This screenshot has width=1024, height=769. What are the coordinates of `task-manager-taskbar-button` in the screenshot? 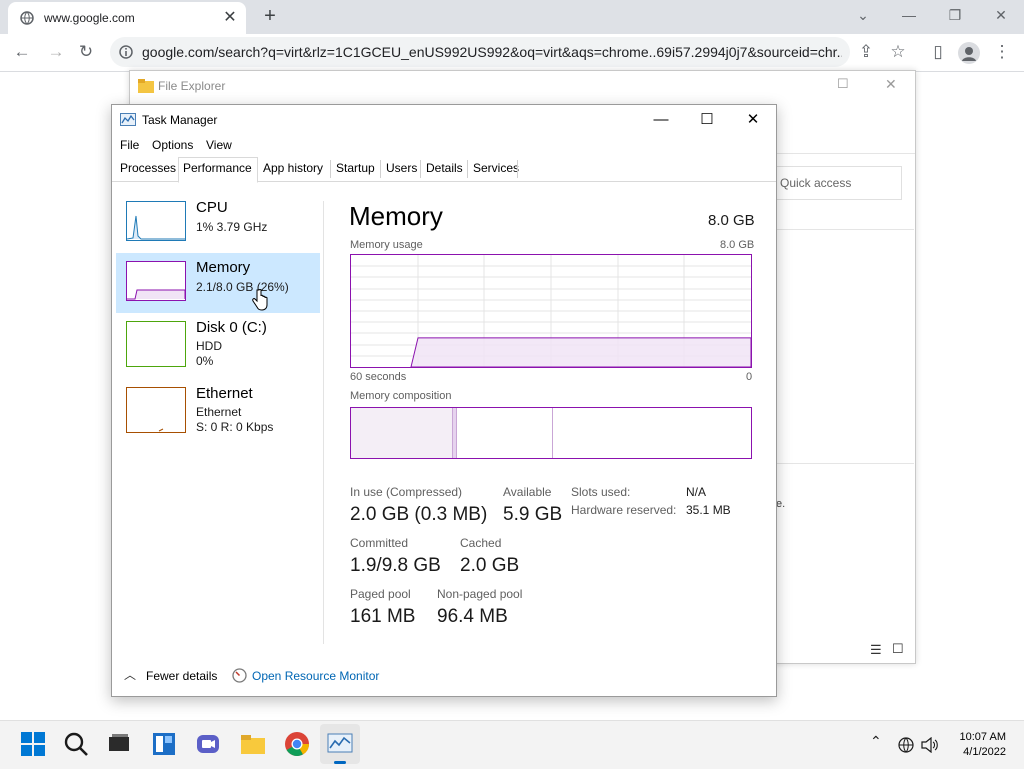 It's located at (340, 744).